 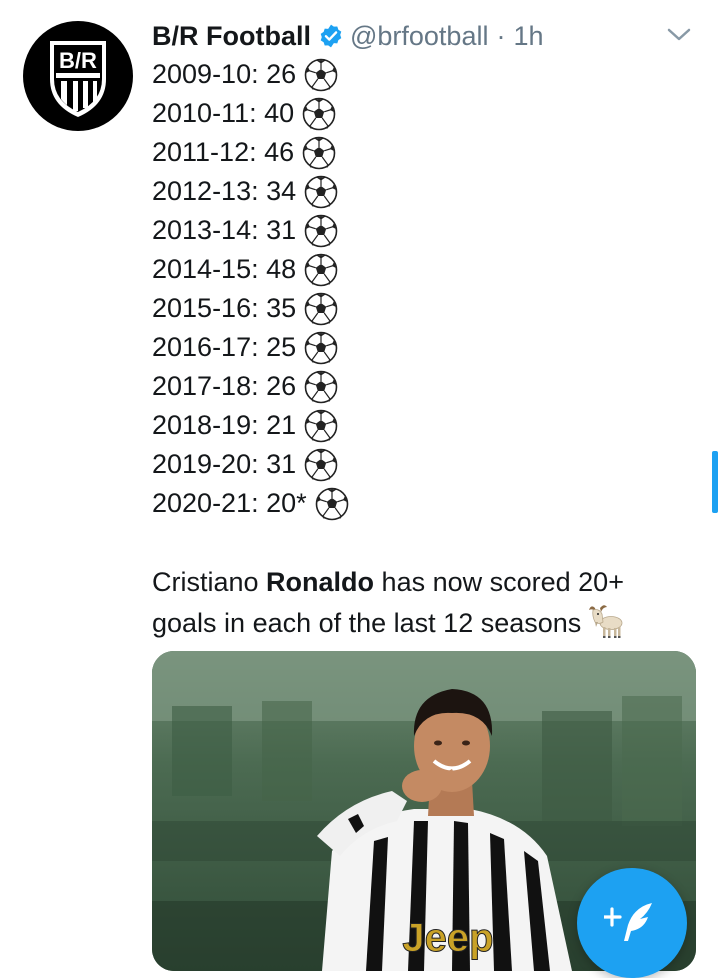 What do you see at coordinates (205, 347) in the screenshot?
I see `season-label: 2016-17:` at bounding box center [205, 347].